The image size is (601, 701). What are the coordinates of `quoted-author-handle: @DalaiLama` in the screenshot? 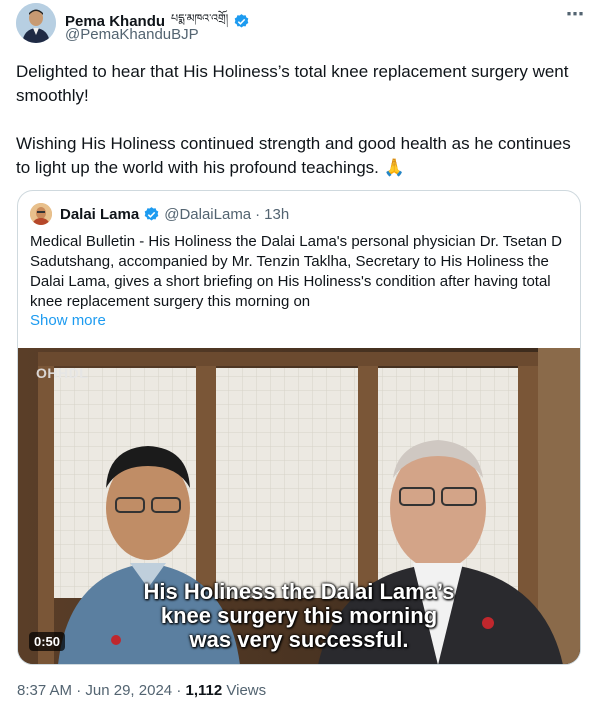 It's located at (207, 214).